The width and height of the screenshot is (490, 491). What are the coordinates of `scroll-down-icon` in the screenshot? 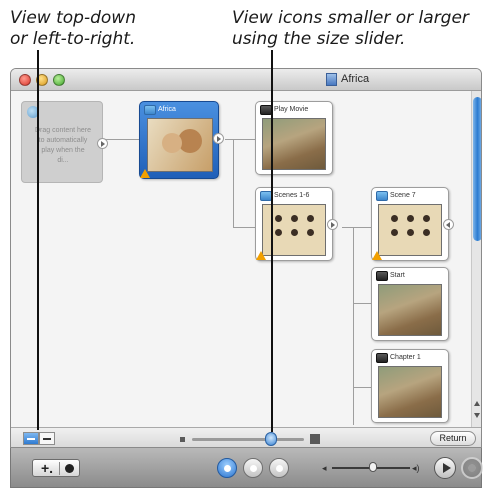 It's located at (477, 415).